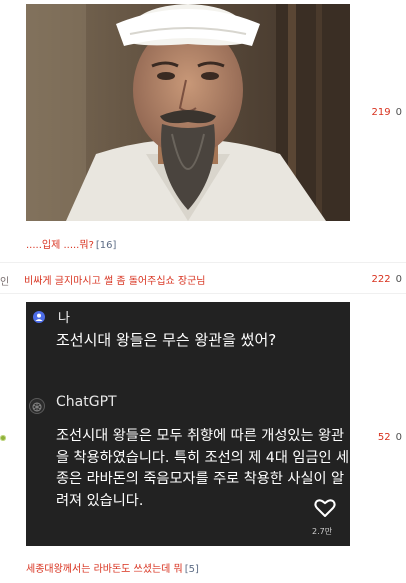 This screenshot has width=406, height=583. Describe the element at coordinates (325, 508) in the screenshot. I see `heart-icon` at that location.